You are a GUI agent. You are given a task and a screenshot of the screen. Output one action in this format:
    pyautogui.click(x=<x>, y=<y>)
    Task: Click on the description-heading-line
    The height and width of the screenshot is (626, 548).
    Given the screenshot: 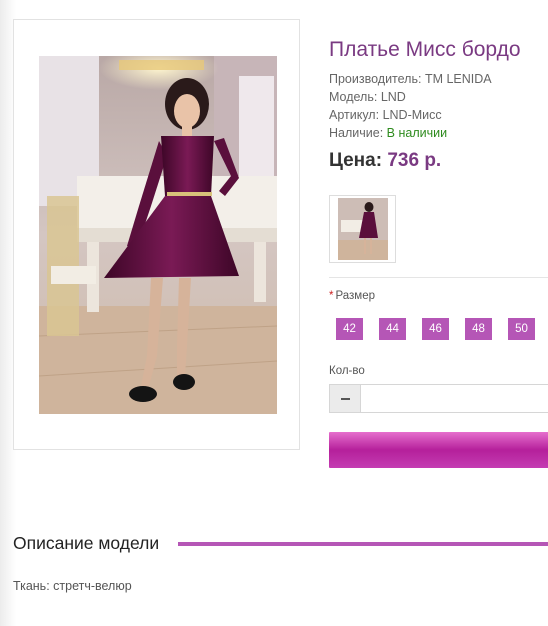 What is the action you would take?
    pyautogui.click(x=363, y=544)
    